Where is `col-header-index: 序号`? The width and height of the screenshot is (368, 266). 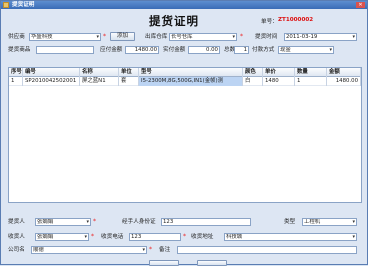
col-header-index: 序号 is located at coordinates (16, 72).